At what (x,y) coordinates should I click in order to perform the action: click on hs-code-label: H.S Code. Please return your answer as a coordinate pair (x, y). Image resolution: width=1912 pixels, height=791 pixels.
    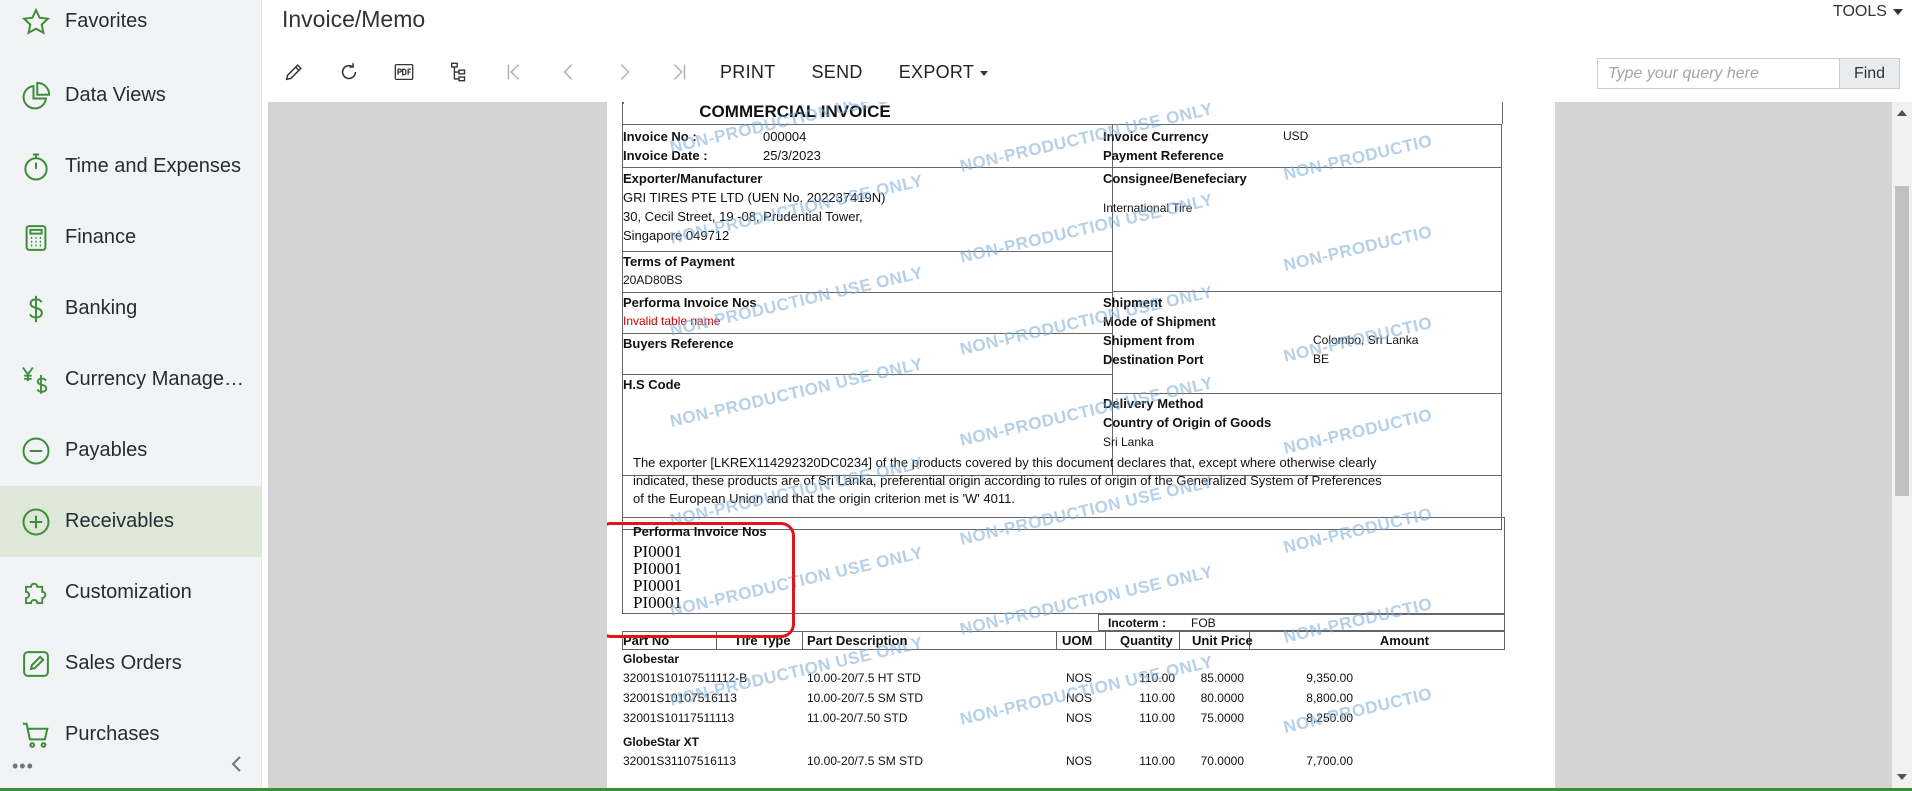
    Looking at the image, I should click on (652, 384).